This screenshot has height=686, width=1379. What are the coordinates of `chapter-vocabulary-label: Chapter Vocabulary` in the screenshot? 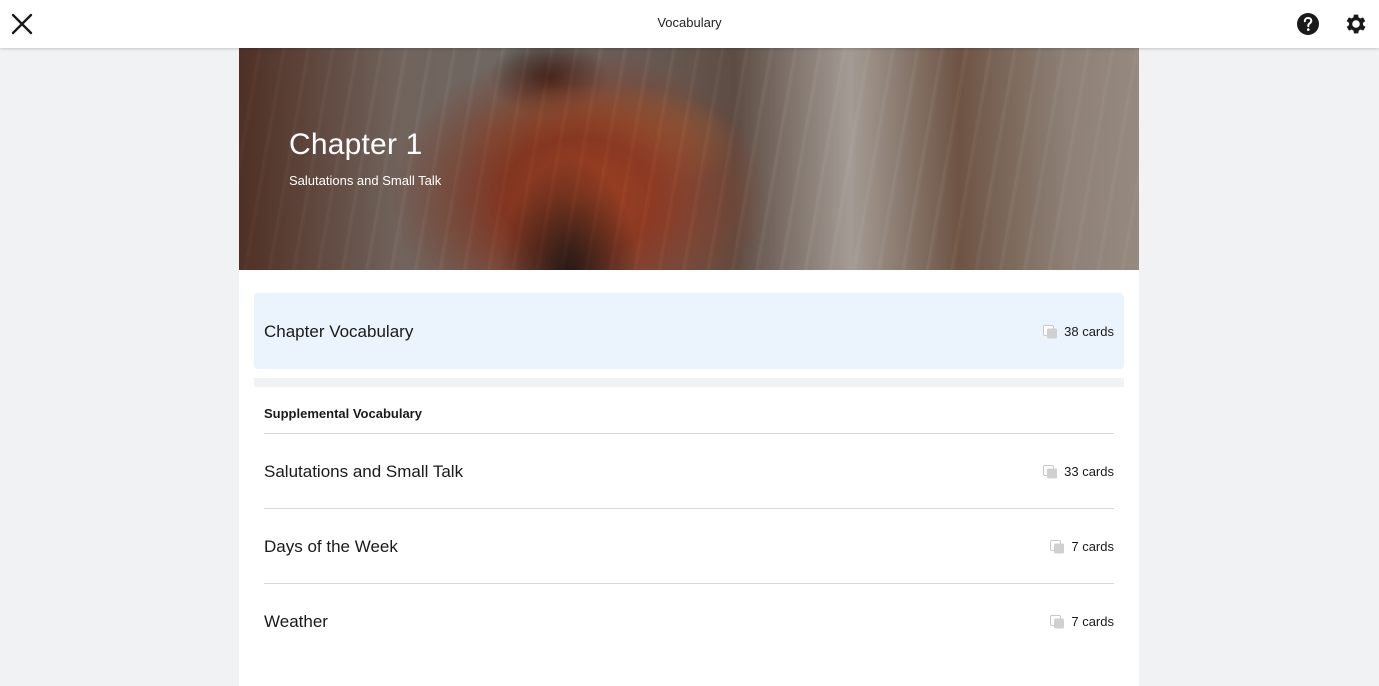 It's located at (339, 331).